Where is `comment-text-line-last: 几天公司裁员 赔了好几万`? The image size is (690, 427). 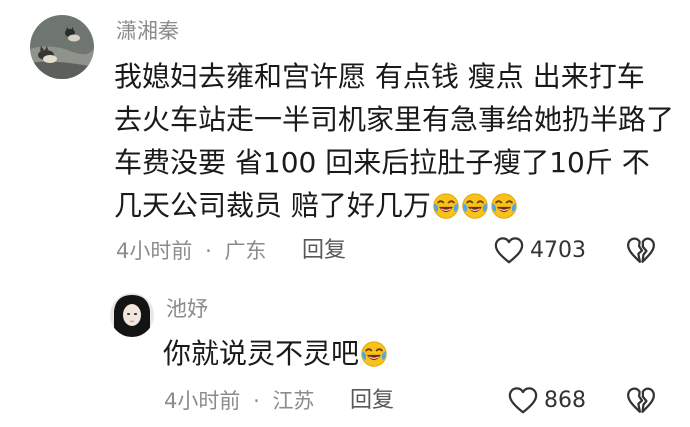 comment-text-line-last: 几天公司裁员 赔了好几万 is located at coordinates (394, 205).